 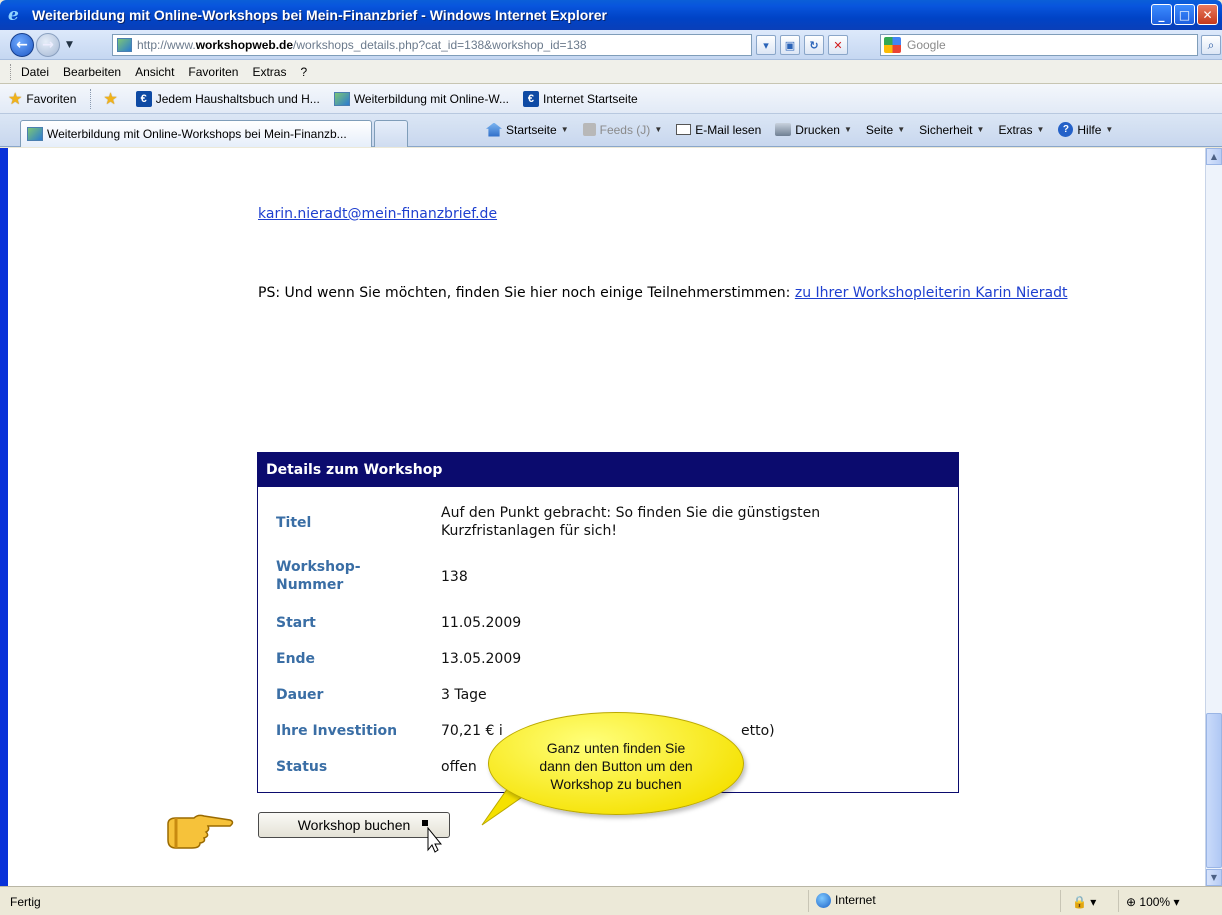 What do you see at coordinates (1084, 902) in the screenshot?
I see `protected-mode-icon: 🔒 ▾` at bounding box center [1084, 902].